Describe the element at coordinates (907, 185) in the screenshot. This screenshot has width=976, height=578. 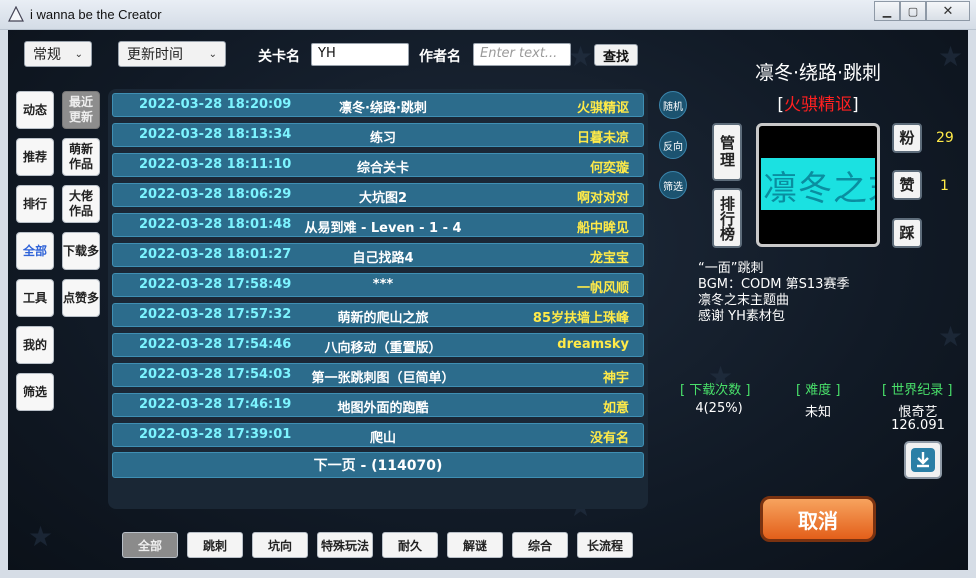
I see `like-button: 赞` at that location.